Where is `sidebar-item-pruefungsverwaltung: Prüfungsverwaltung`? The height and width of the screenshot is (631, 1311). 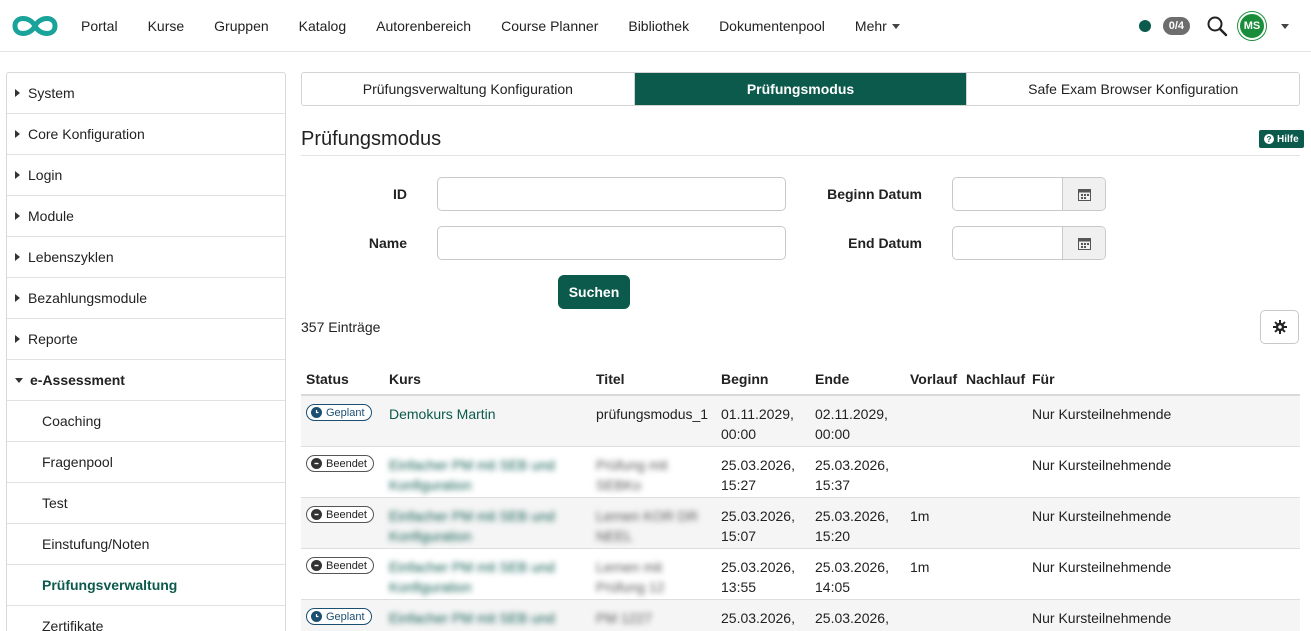 sidebar-item-pruefungsverwaltung: Prüfungsverwaltung is located at coordinates (146, 585).